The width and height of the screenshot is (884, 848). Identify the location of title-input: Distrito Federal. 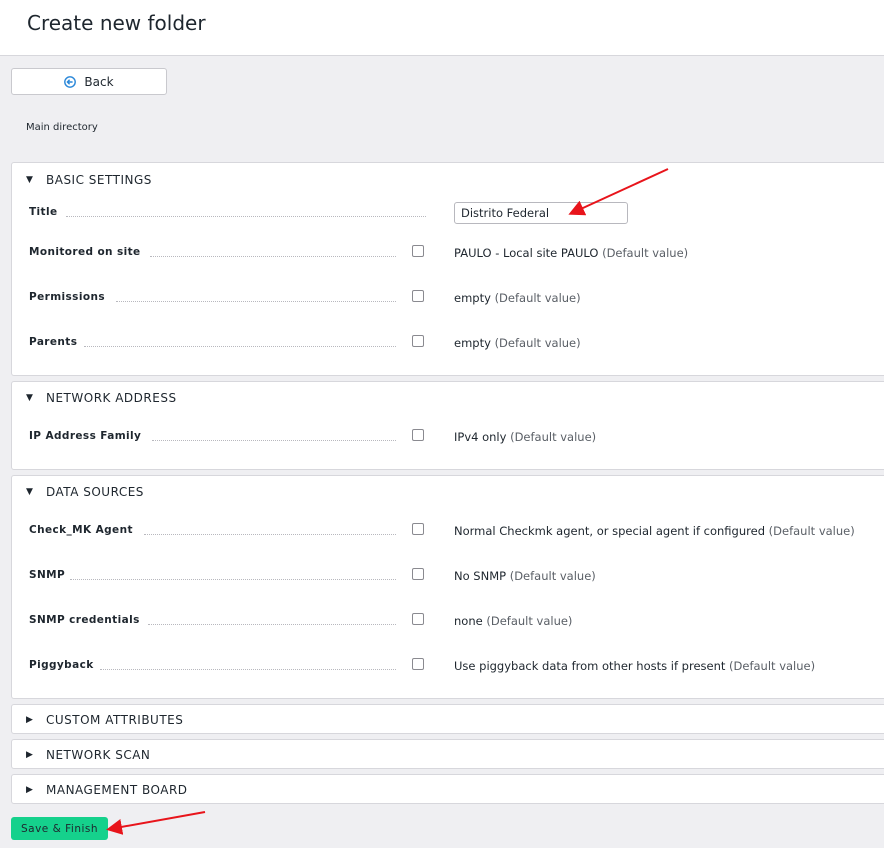
(541, 213).